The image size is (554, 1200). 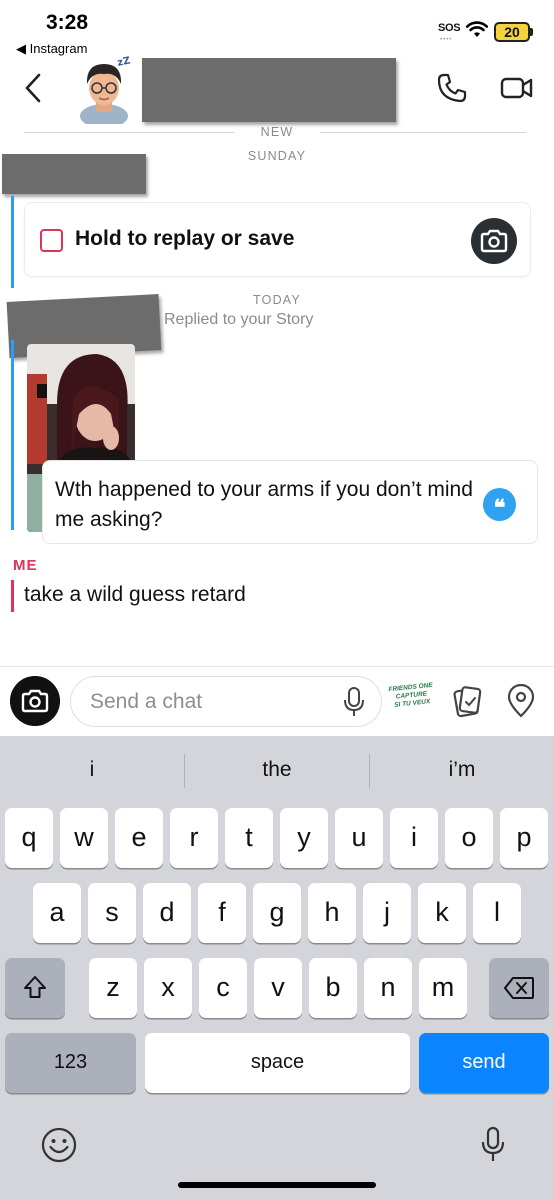 What do you see at coordinates (278, 988) in the screenshot?
I see `key-v: v` at bounding box center [278, 988].